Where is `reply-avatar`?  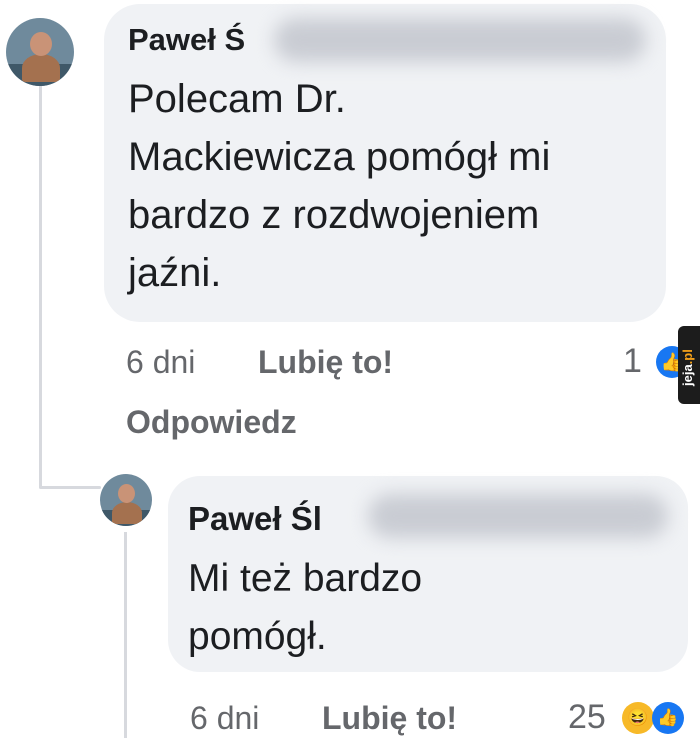
reply-avatar is located at coordinates (126, 500).